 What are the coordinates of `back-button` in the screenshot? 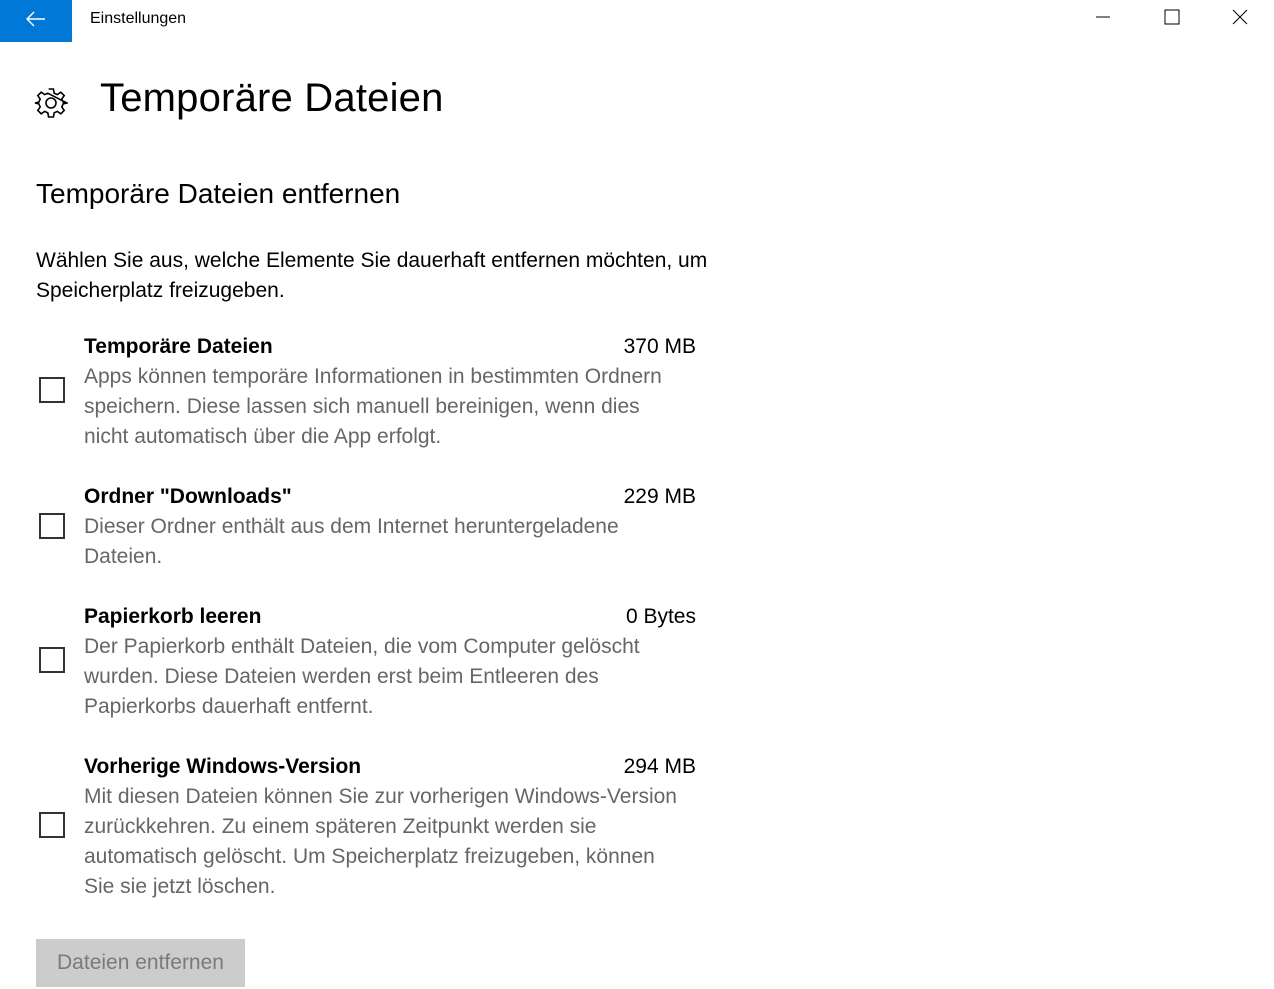 It's located at (36, 21).